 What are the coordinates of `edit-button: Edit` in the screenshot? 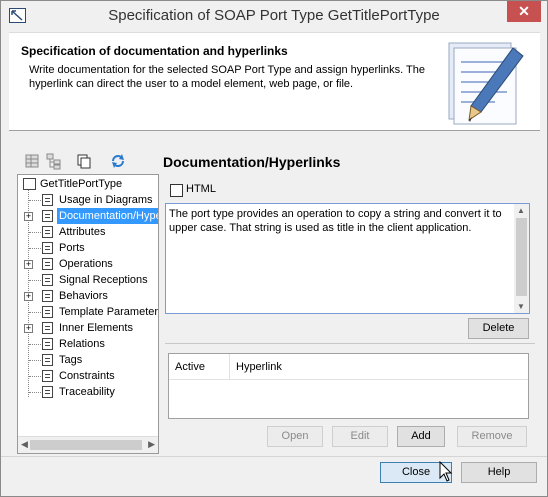 It's located at (360, 436).